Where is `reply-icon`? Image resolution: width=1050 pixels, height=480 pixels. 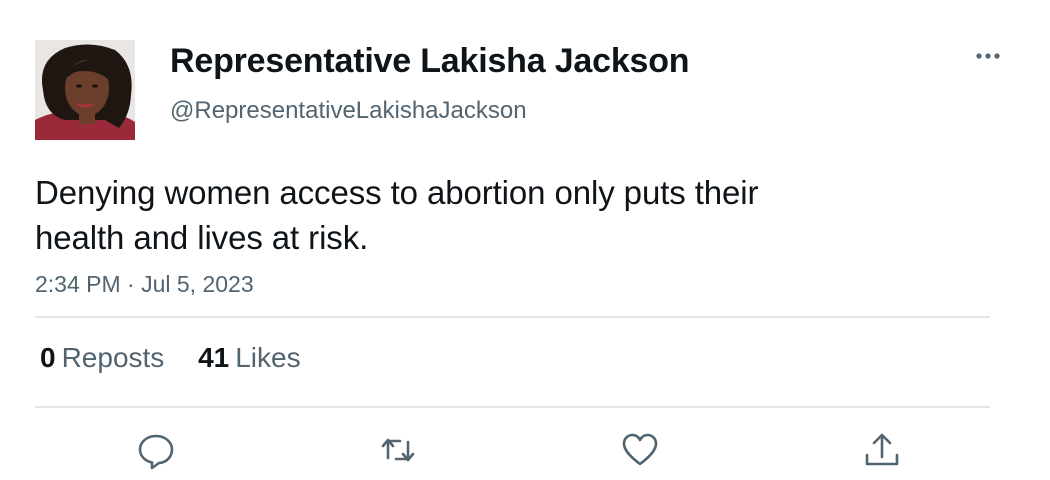 reply-icon is located at coordinates (156, 452).